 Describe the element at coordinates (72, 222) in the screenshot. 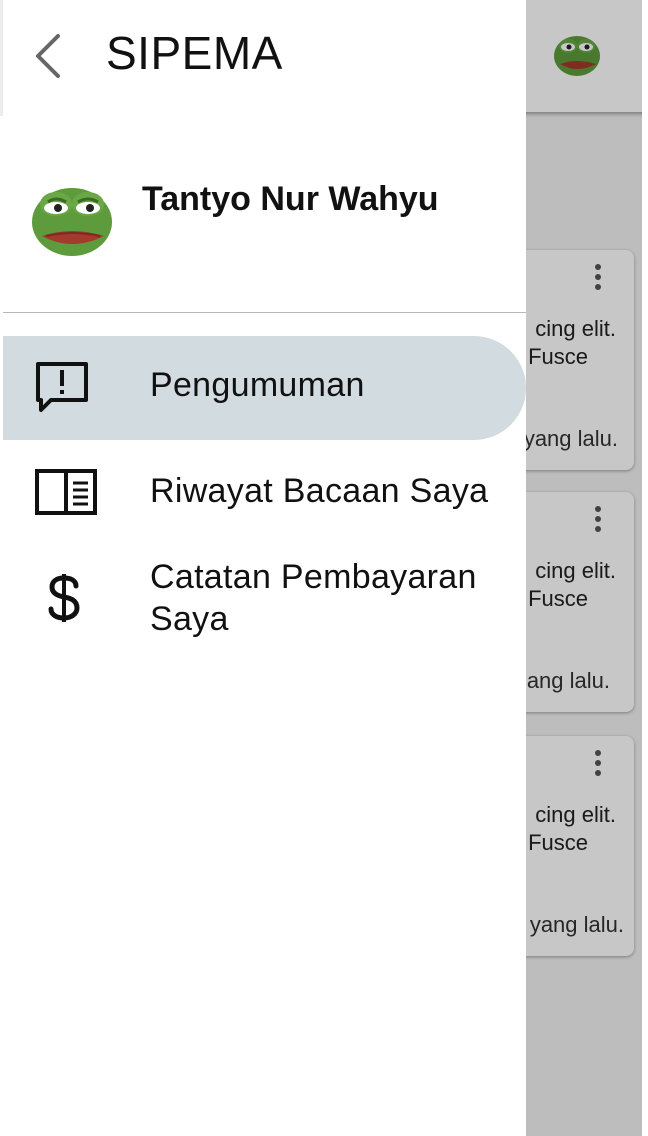

I see `profile-avatar` at that location.